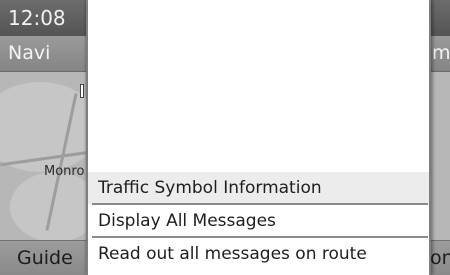  What do you see at coordinates (258, 188) in the screenshot?
I see `menu-item-traffic-symbol-information: Traffic Symbol Information` at bounding box center [258, 188].